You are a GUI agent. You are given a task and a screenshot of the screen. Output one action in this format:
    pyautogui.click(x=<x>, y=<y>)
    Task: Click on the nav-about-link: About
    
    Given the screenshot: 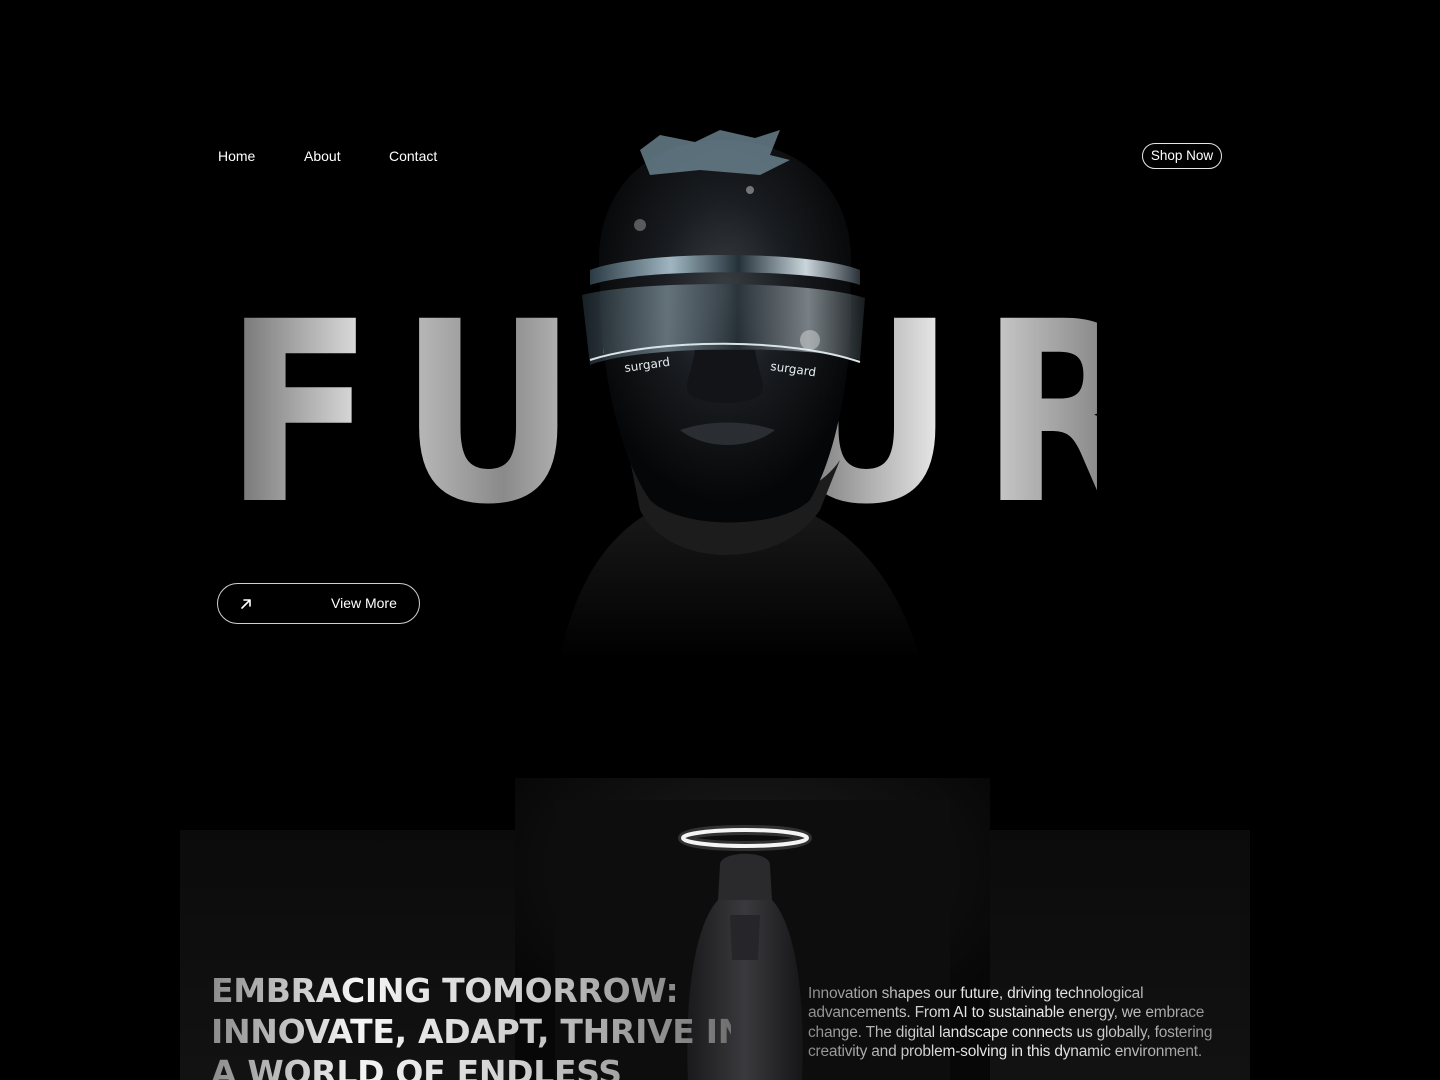 What is the action you would take?
    pyautogui.click(x=346, y=156)
    